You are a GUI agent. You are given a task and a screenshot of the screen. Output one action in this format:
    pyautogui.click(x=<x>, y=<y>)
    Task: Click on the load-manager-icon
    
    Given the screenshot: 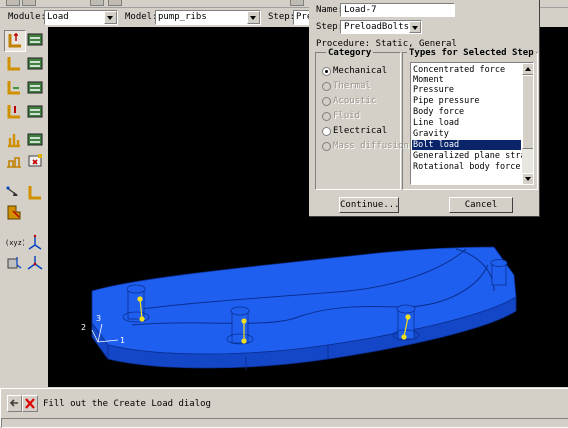 What is the action you would take?
    pyautogui.click(x=35, y=40)
    